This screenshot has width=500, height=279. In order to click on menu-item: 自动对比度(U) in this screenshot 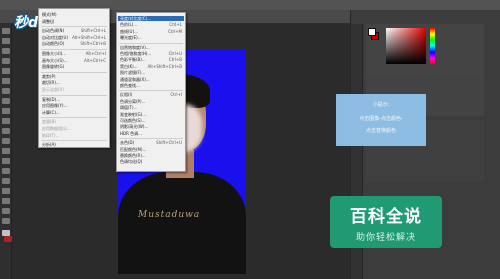, I will do `click(55, 37)`.